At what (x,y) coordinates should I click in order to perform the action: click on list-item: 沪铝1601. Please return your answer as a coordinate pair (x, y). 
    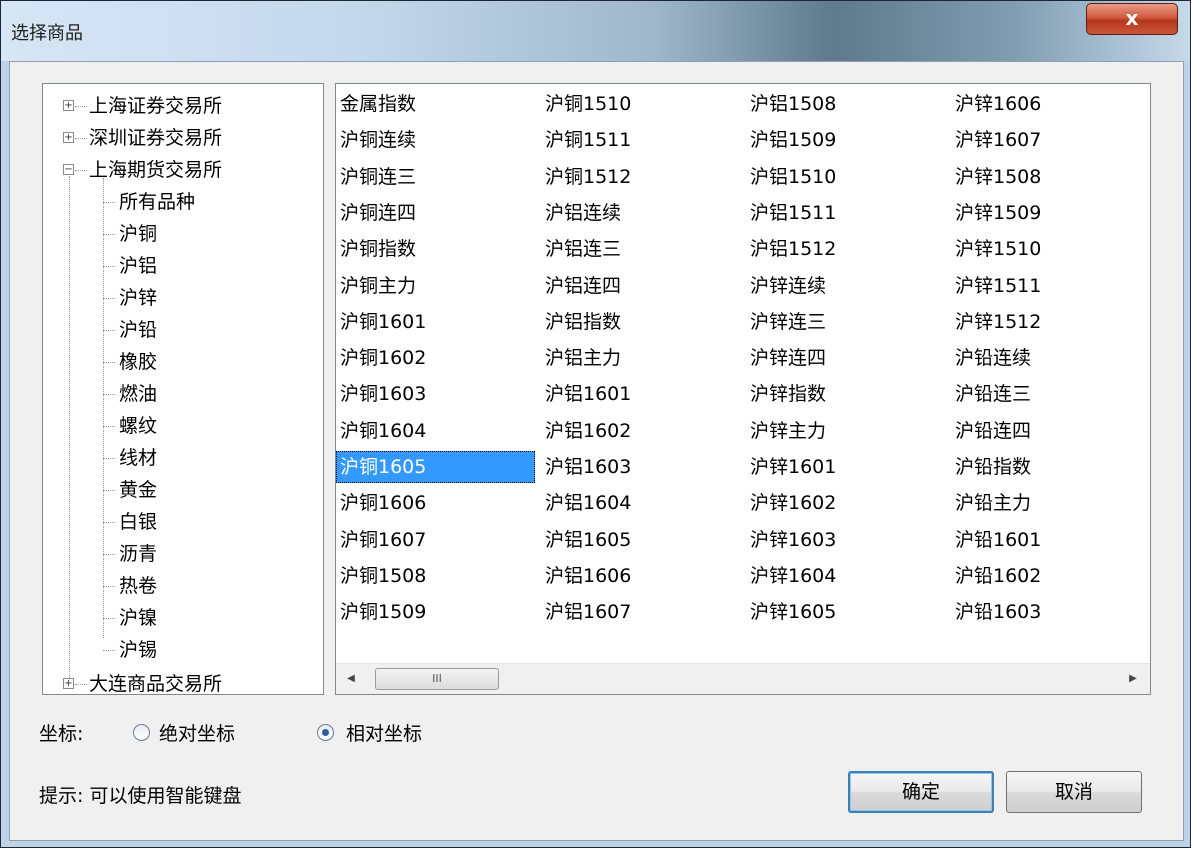
    Looking at the image, I should click on (640, 394).